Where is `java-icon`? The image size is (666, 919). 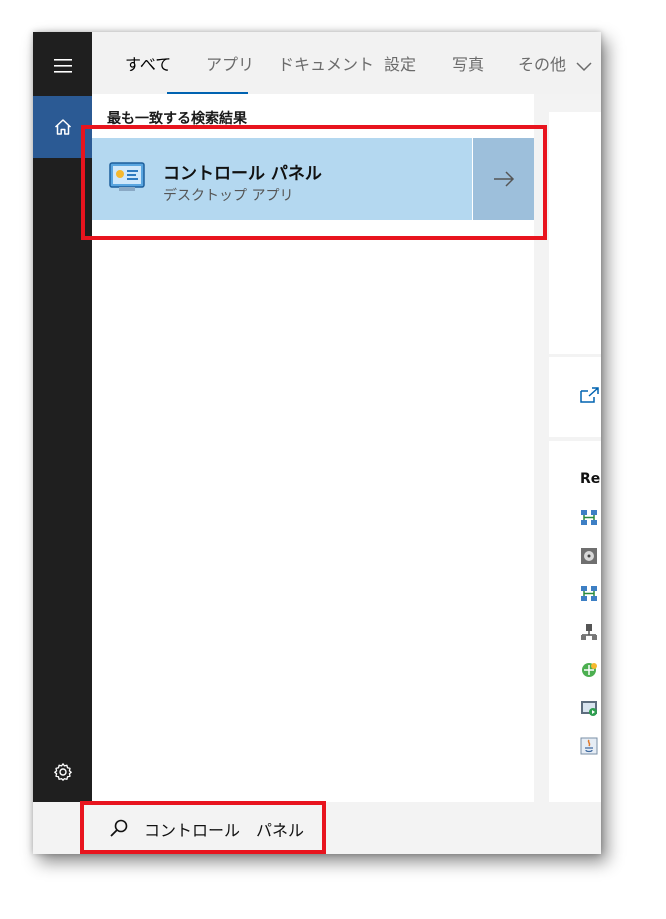
java-icon is located at coordinates (589, 746).